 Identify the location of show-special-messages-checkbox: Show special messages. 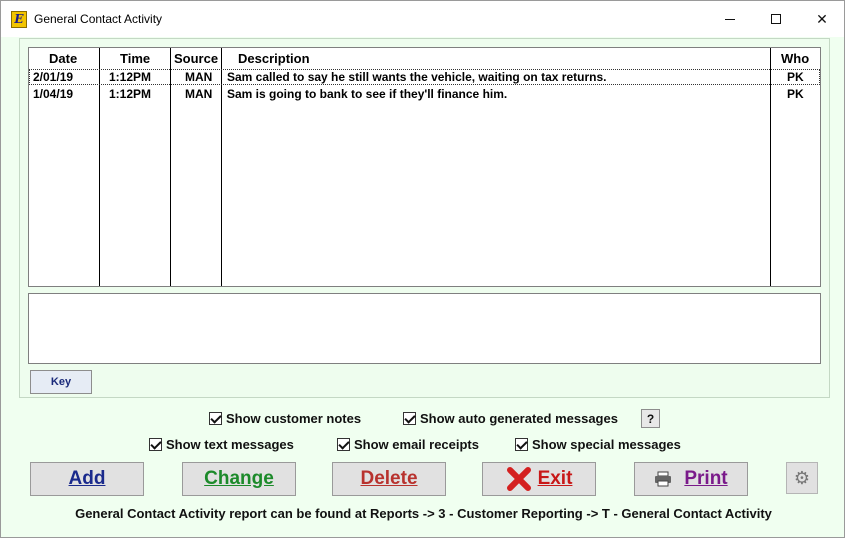
(598, 444).